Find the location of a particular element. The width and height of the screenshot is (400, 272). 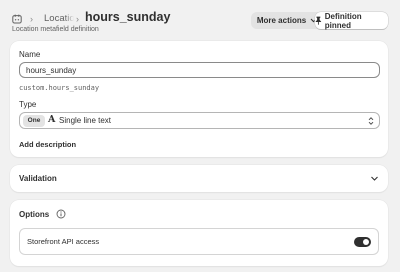

validation-title: Validation is located at coordinates (38, 178).